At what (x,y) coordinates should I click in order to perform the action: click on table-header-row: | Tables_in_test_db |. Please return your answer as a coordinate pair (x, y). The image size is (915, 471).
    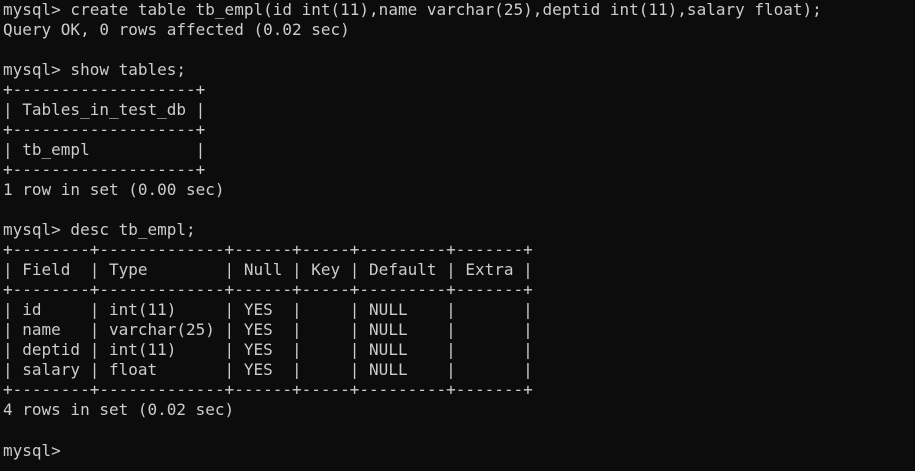
    Looking at the image, I should click on (104, 109).